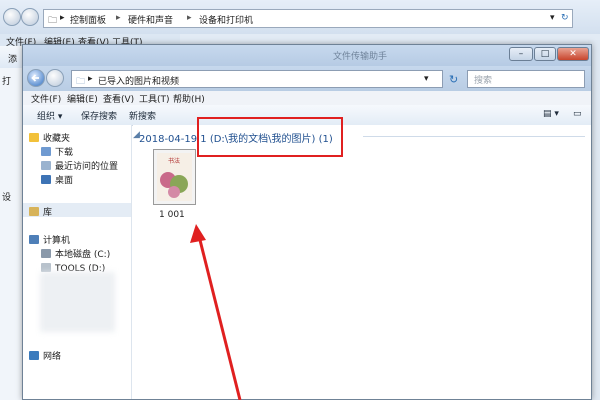 The image size is (600, 400). I want to click on file-name: 1 001, so click(172, 215).